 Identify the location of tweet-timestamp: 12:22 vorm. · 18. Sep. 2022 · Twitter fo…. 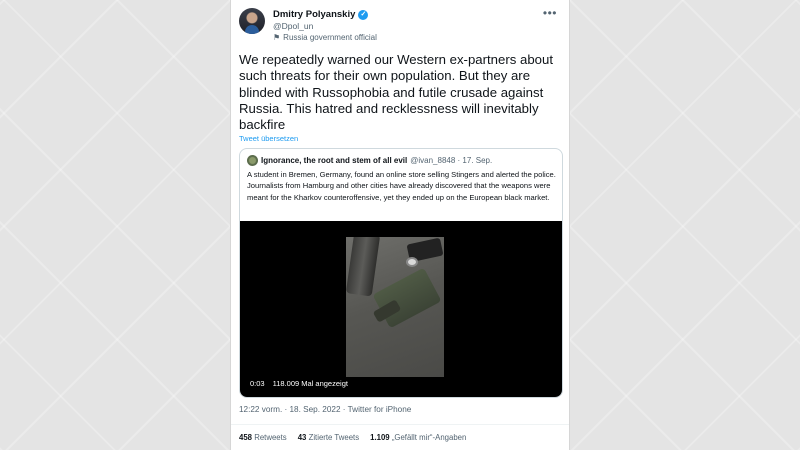
(325, 409).